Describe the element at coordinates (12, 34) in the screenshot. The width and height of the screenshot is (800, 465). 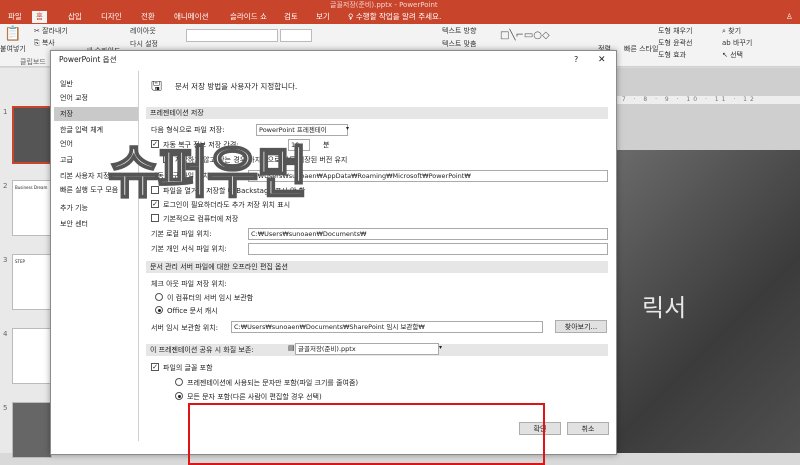
I see `paste-icon: 📋` at that location.